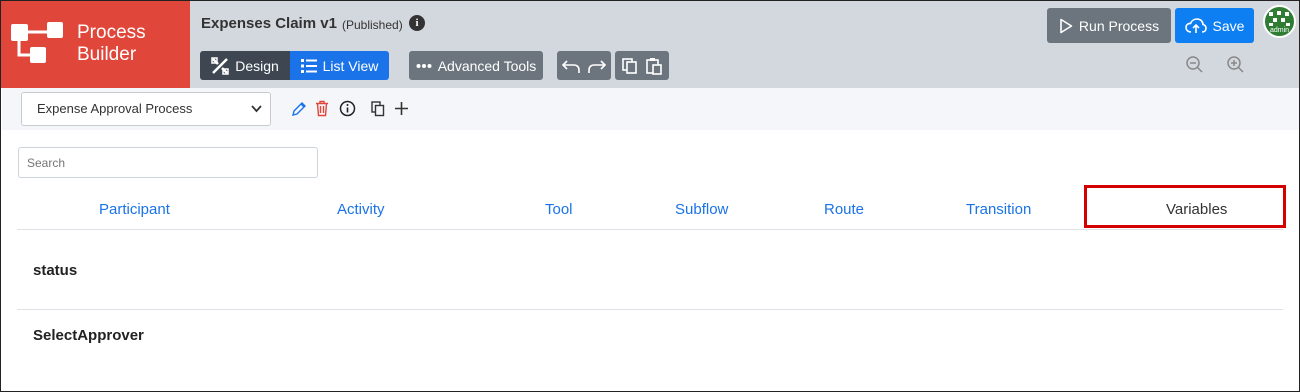  I want to click on tab-subflow: Subflow, so click(701, 209).